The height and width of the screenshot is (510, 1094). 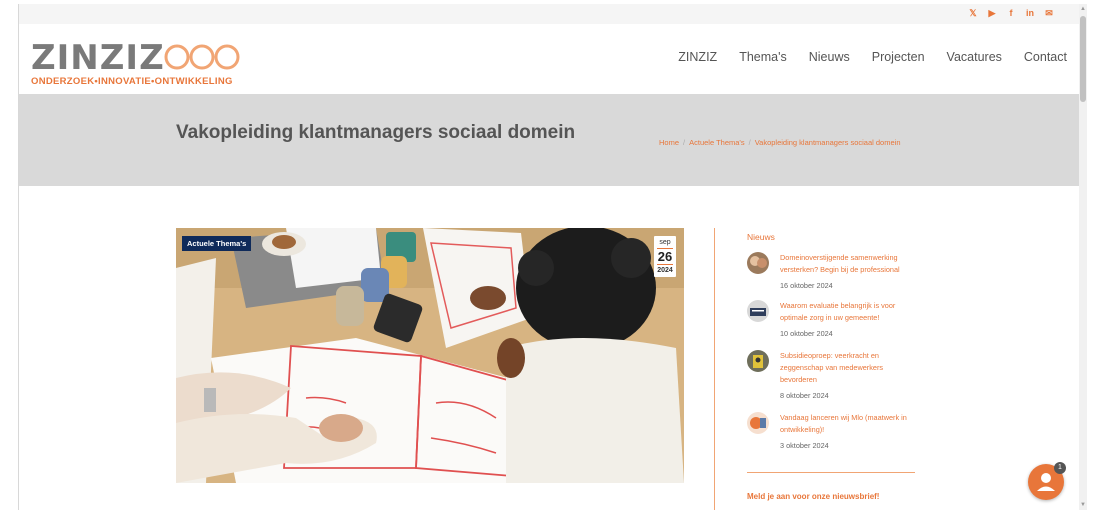 What do you see at coordinates (717, 142) in the screenshot?
I see `breadcrumb-section: Actuele Thema's` at bounding box center [717, 142].